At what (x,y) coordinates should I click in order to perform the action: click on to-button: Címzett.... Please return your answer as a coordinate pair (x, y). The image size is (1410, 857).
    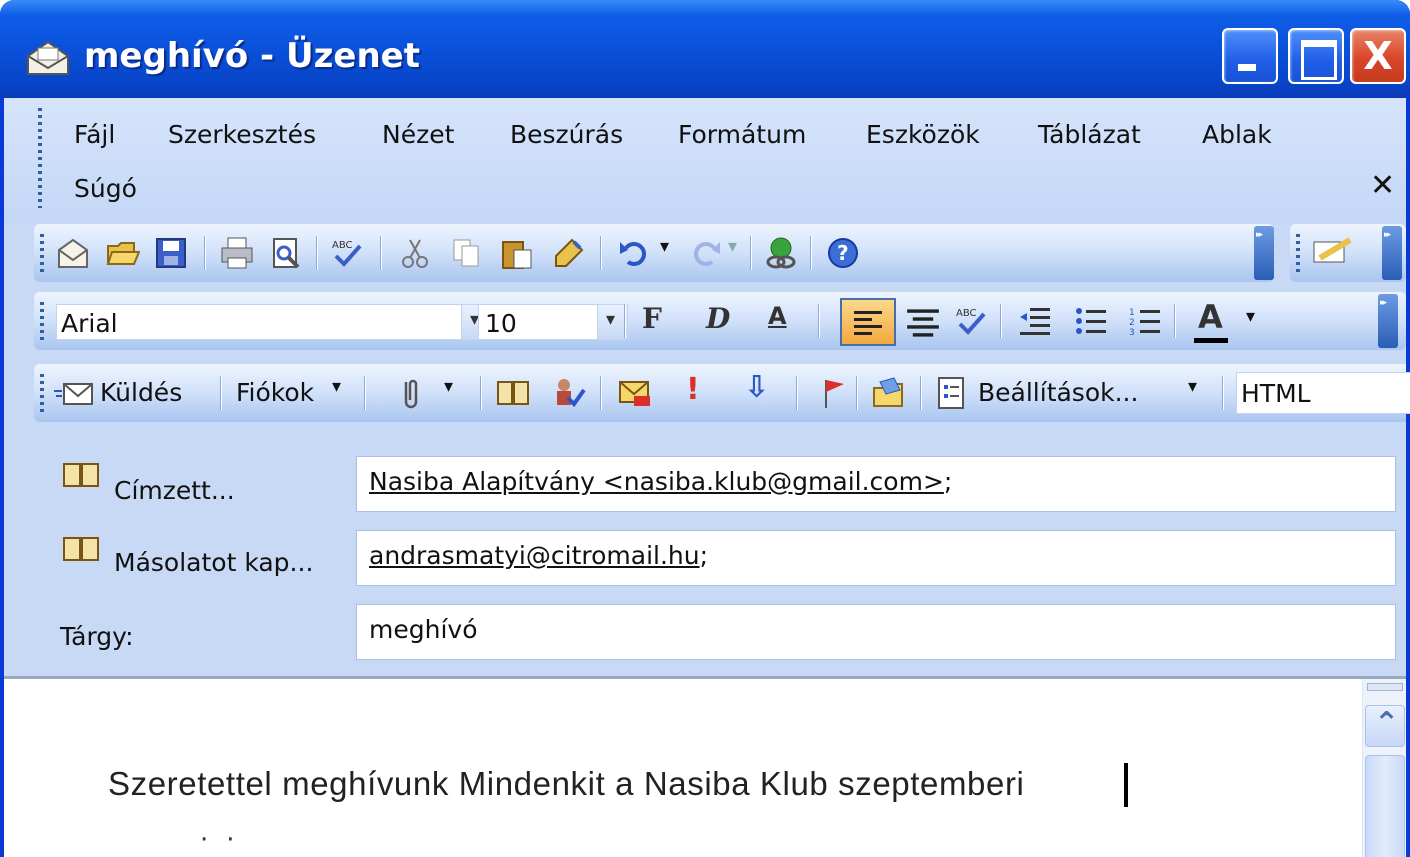
    Looking at the image, I should click on (174, 490).